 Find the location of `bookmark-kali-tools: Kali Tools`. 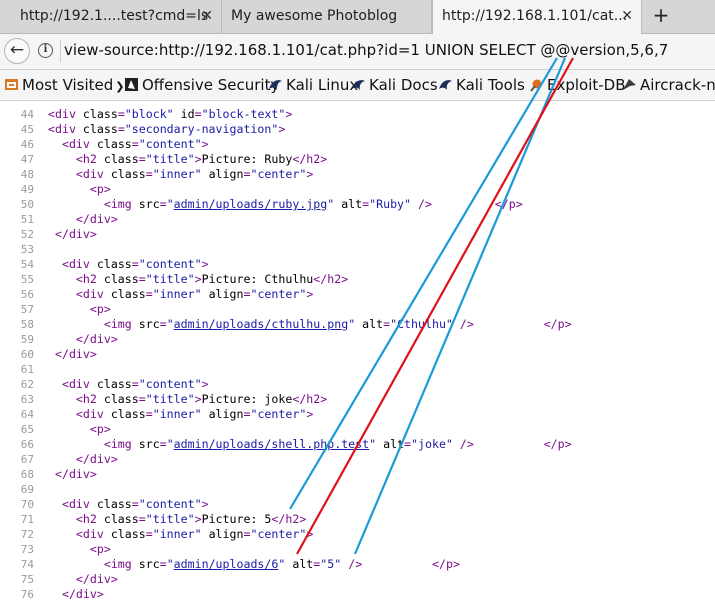

bookmark-kali-tools: Kali Tools is located at coordinates (481, 85).